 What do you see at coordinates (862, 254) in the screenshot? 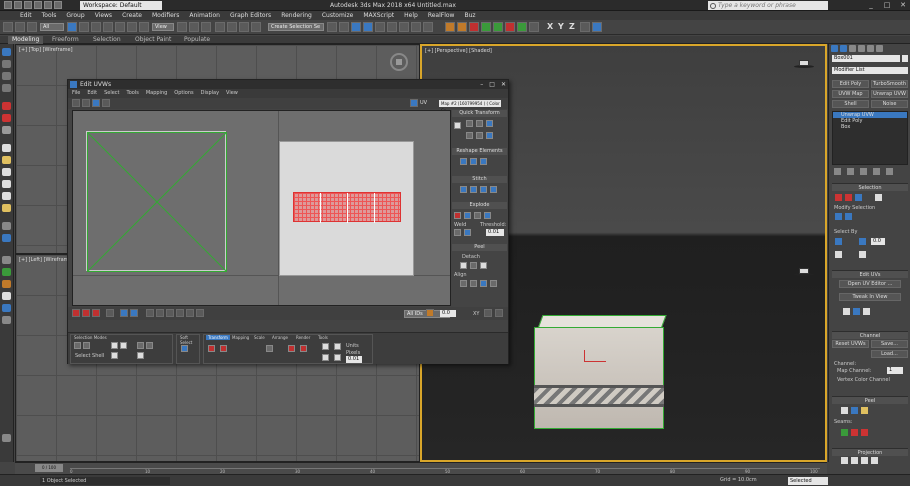
I see `select-by-smoothing-icon` at bounding box center [862, 254].